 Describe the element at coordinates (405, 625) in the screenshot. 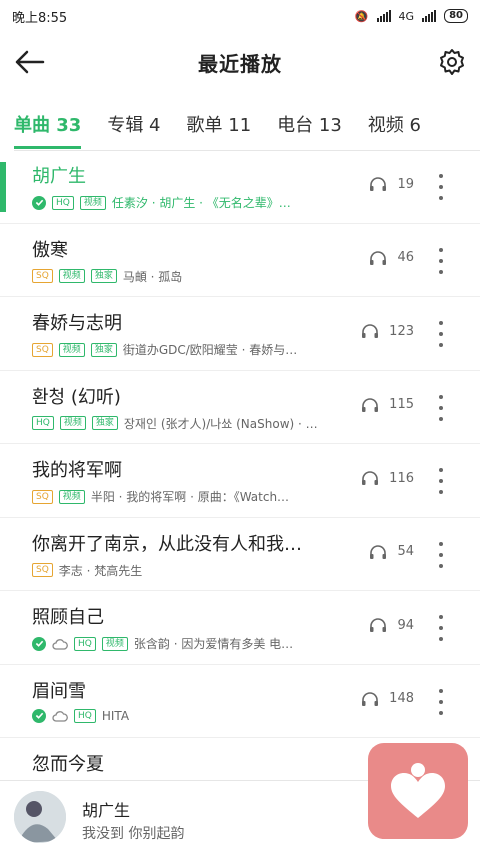

I see `play-count-value: 94` at that location.